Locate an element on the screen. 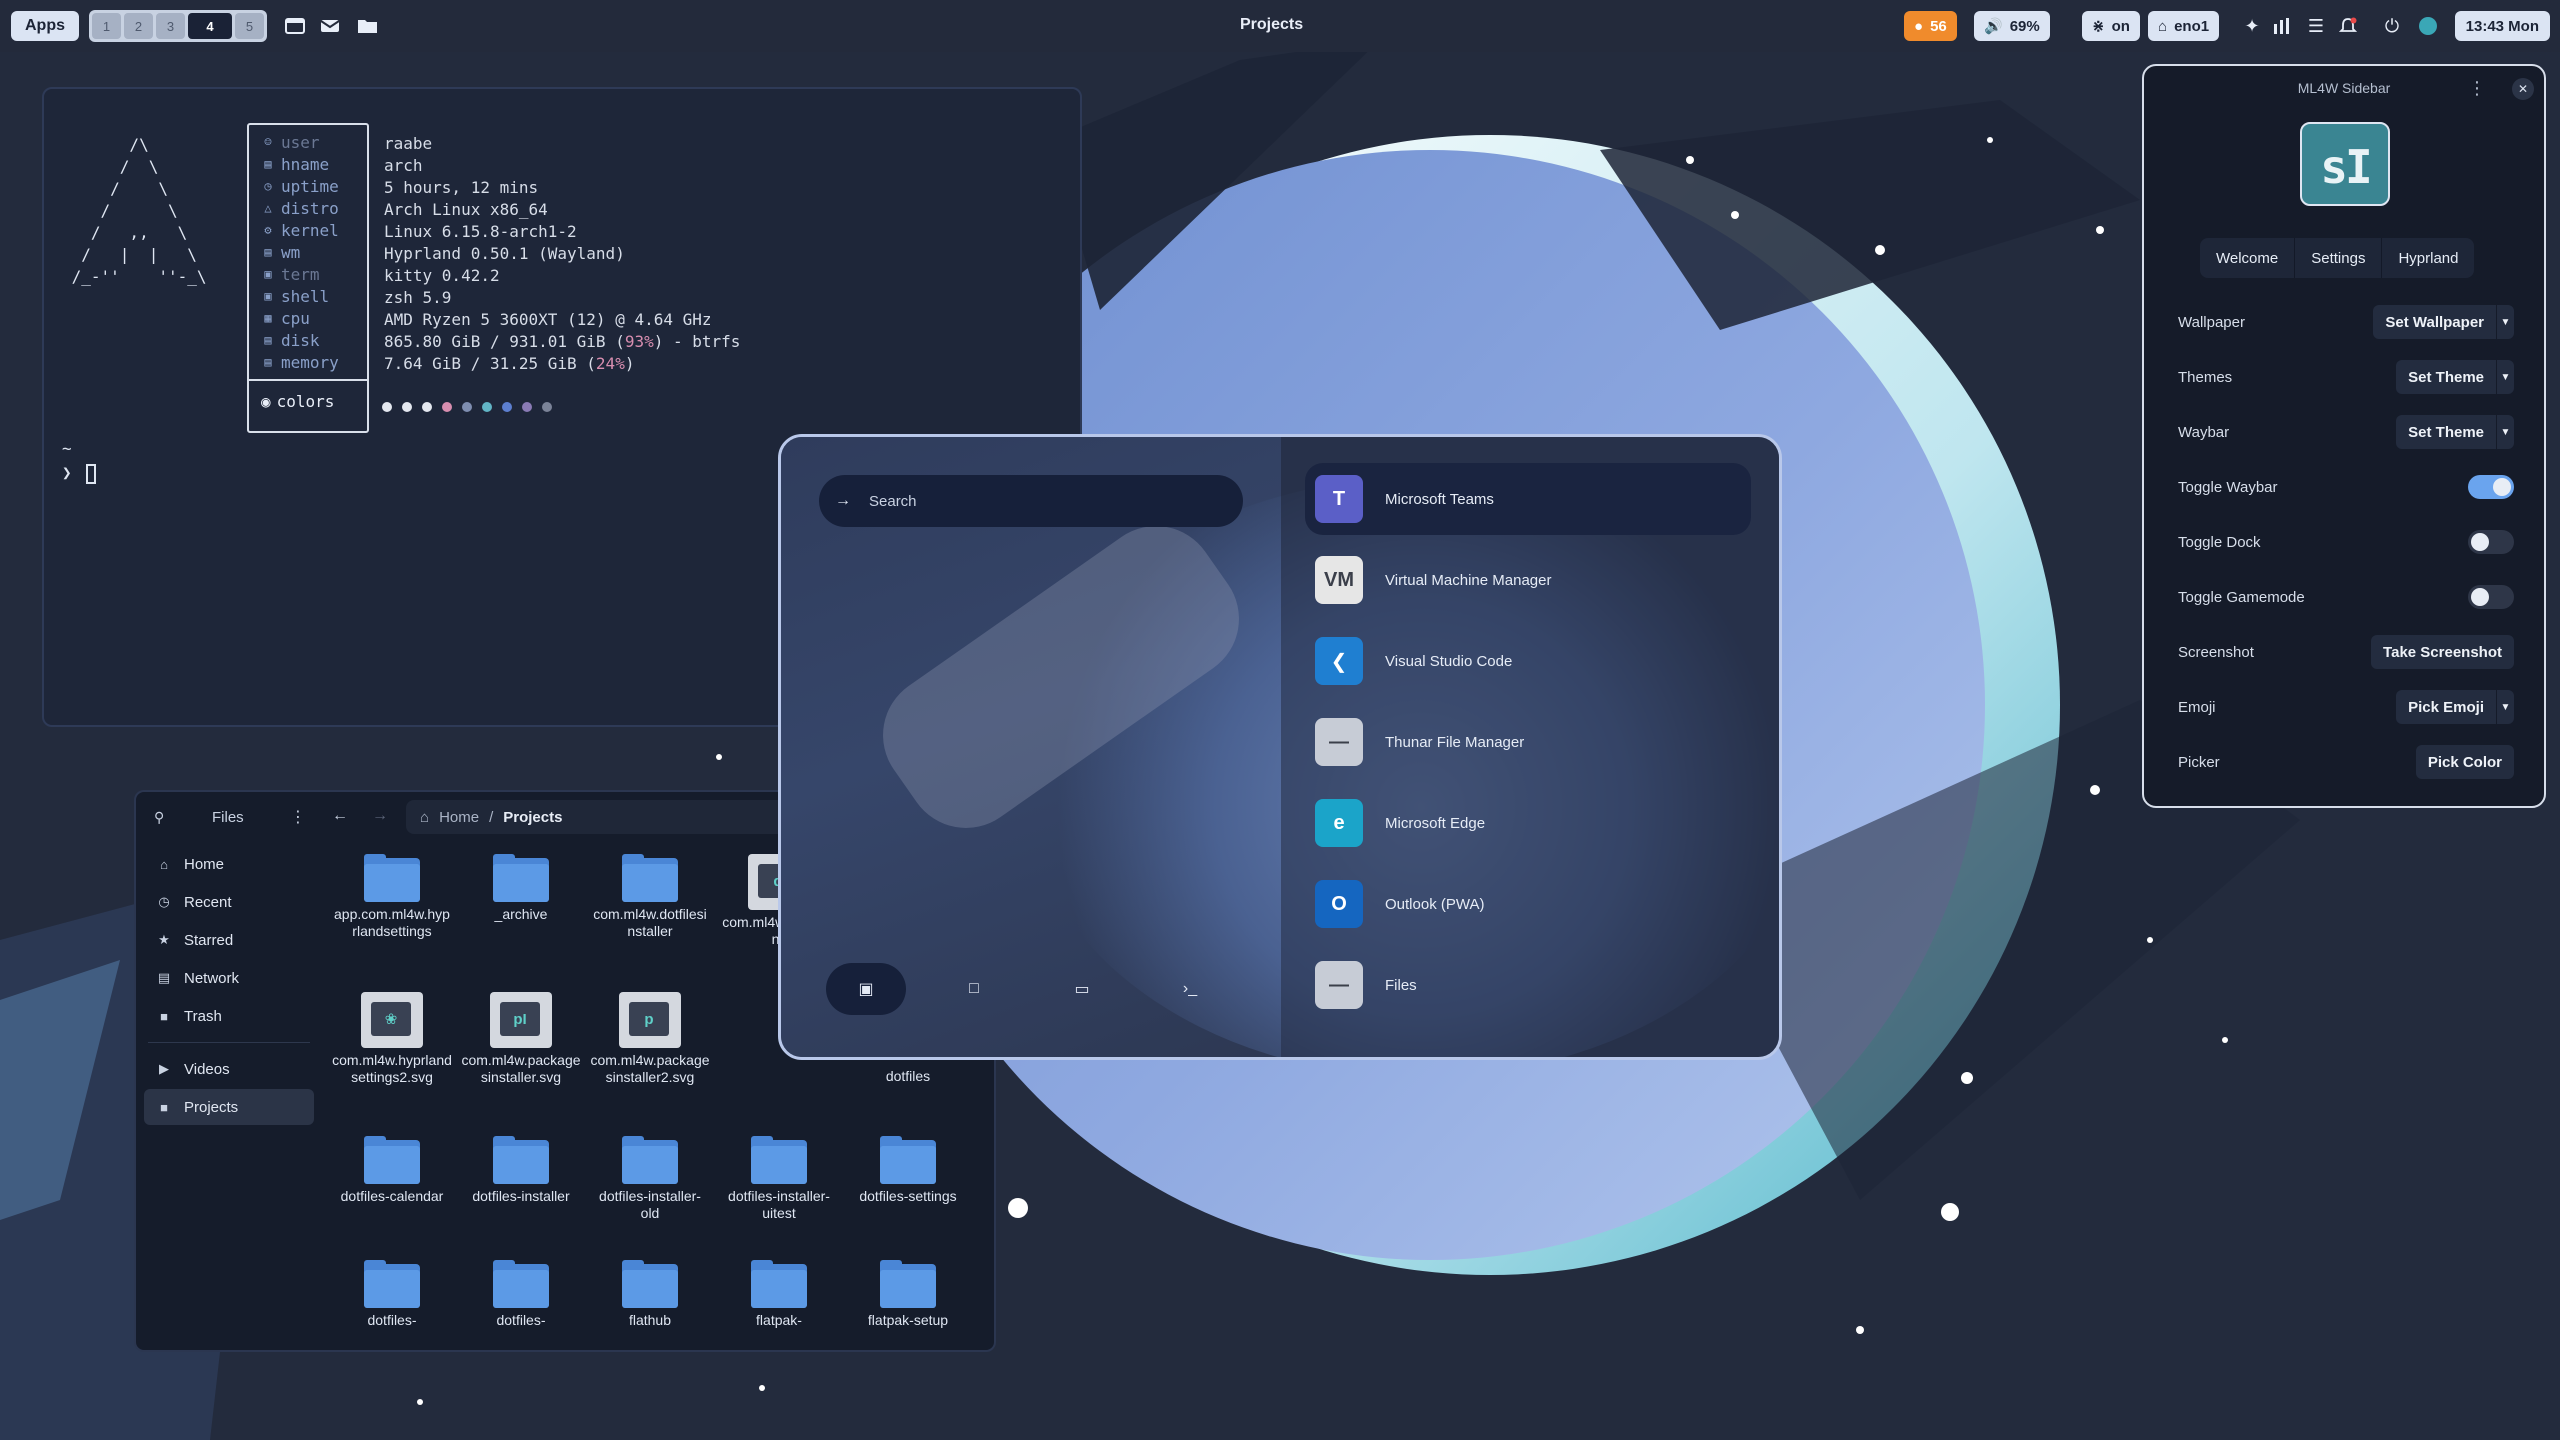 This screenshot has height=1440, width=2560. pick-color-button: Pick Color is located at coordinates (2464, 762).